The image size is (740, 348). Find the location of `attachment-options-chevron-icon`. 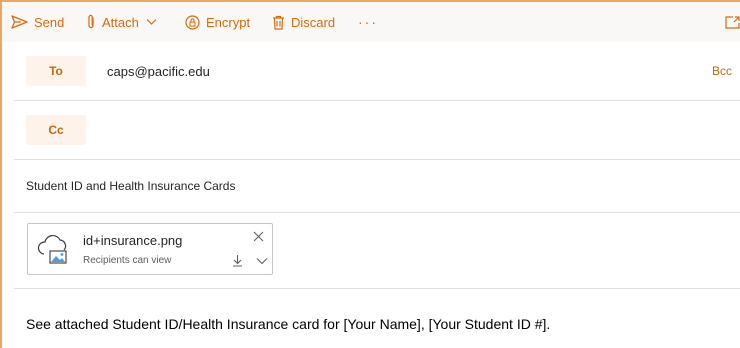

attachment-options-chevron-icon is located at coordinates (262, 261).